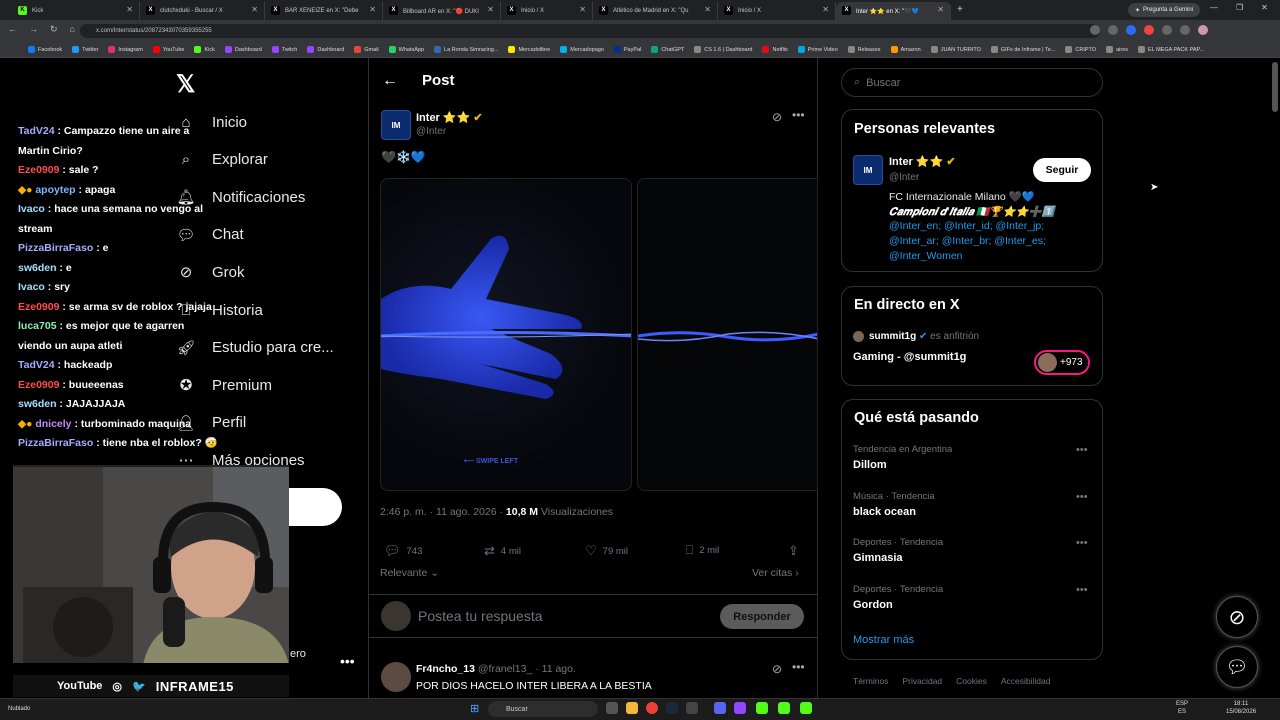 The height and width of the screenshot is (720, 1280). What do you see at coordinates (960, 9) in the screenshot?
I see `new-tab-icon: +` at bounding box center [960, 9].